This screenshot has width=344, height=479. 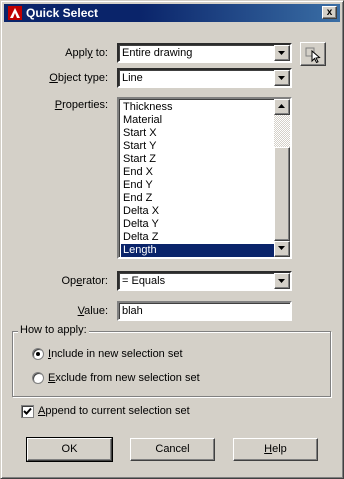 What do you see at coordinates (69, 449) in the screenshot?
I see `ok-button: OK` at bounding box center [69, 449].